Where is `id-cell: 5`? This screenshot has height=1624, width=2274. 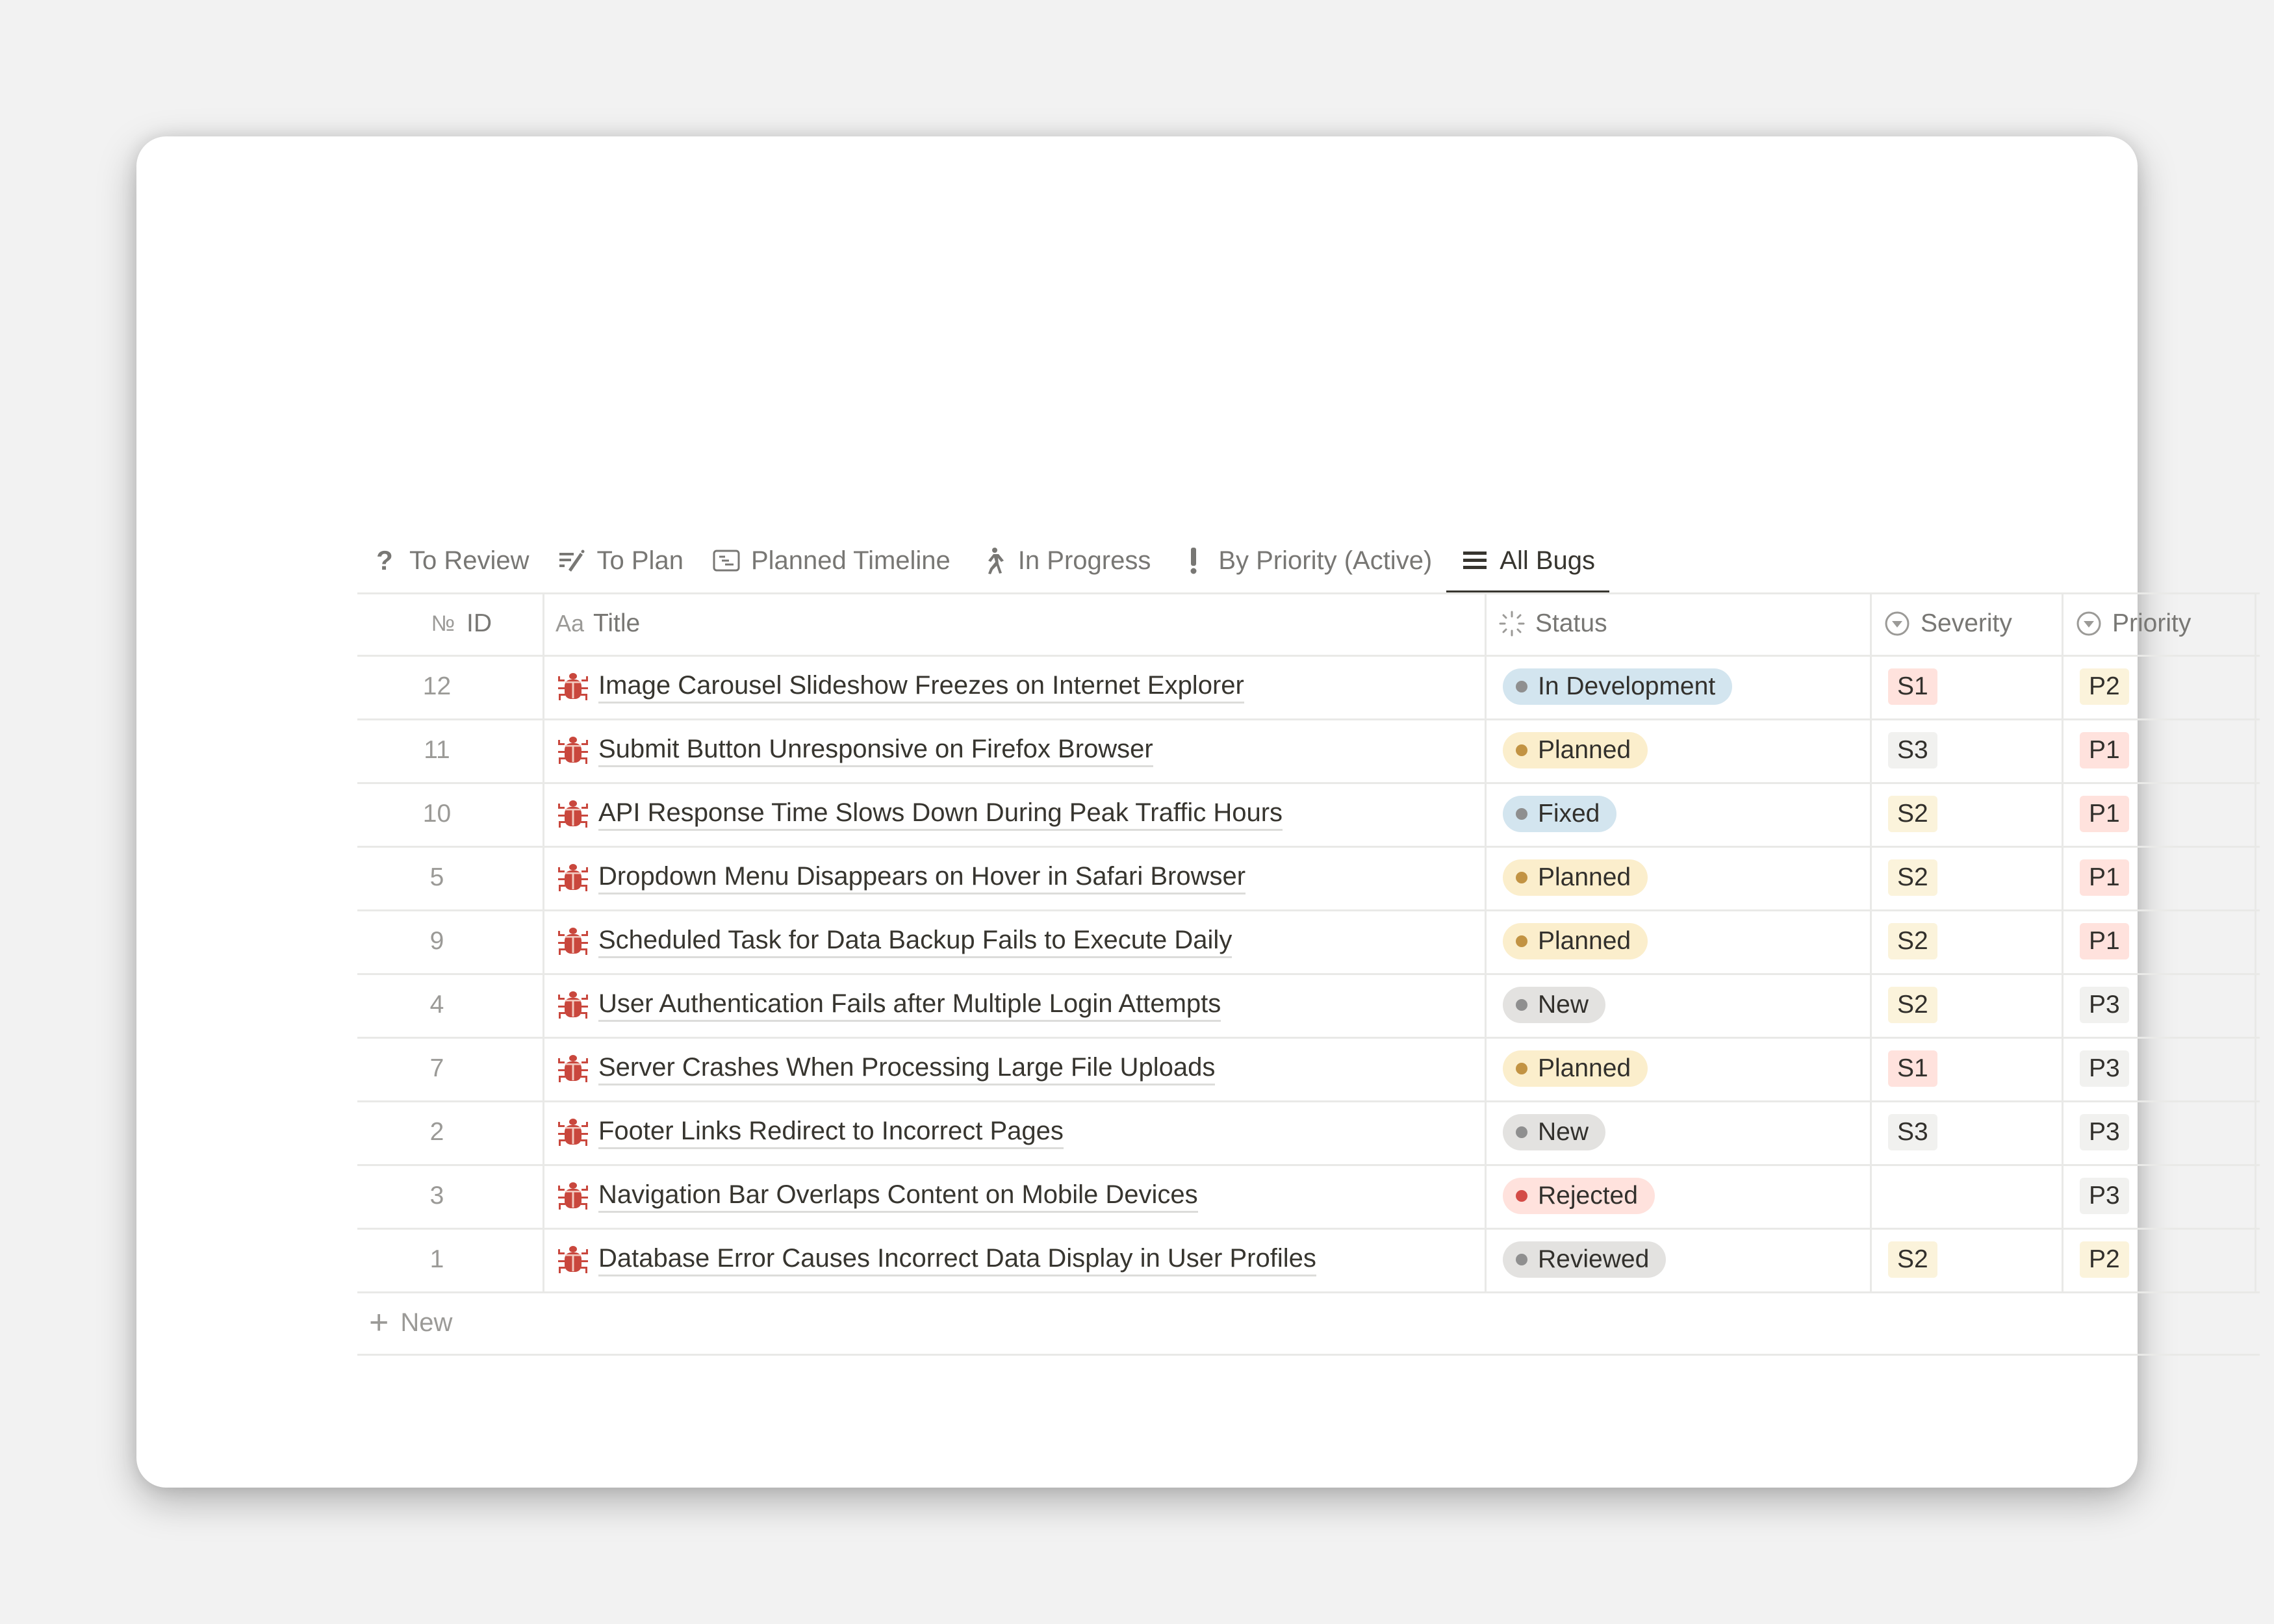
id-cell: 5 is located at coordinates (450, 877).